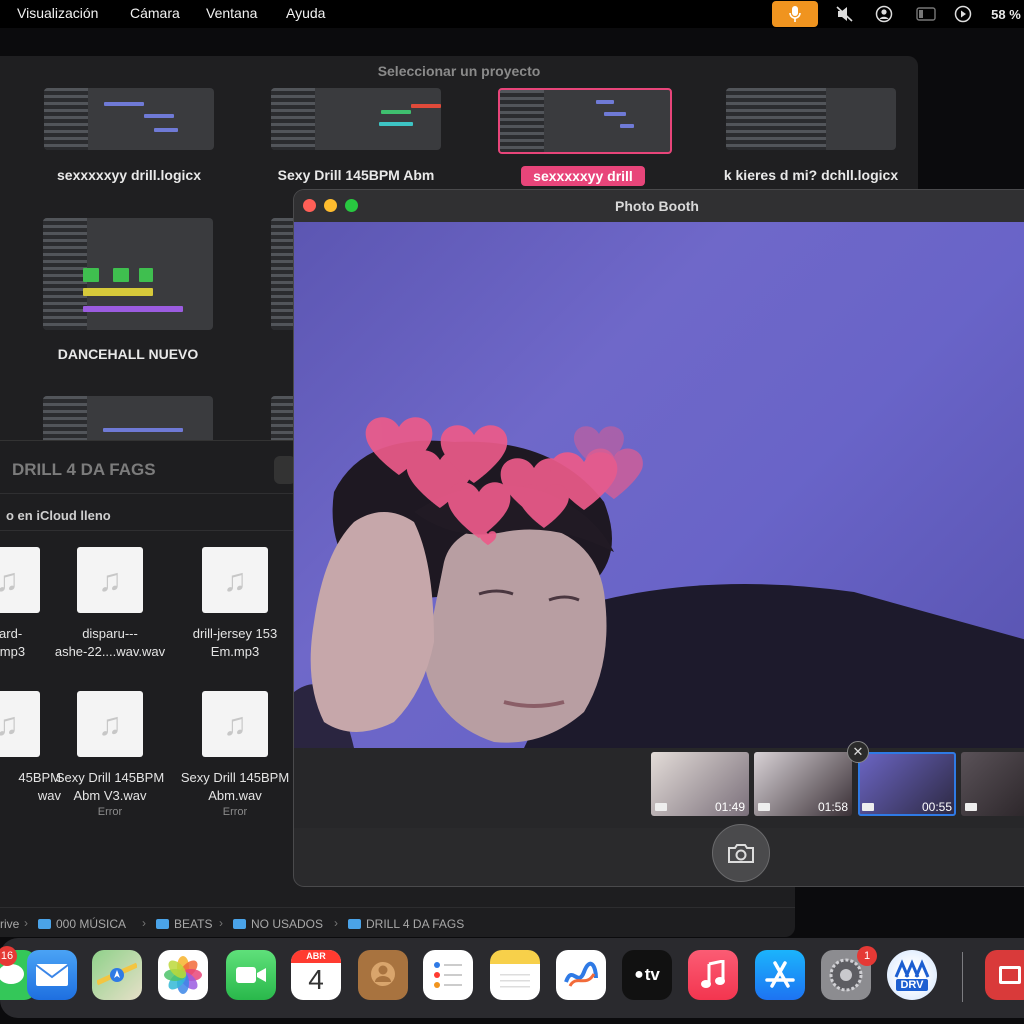 The image size is (1024, 1024). What do you see at coordinates (305, 13) in the screenshot?
I see `menu-ayuda: Ayuda` at bounding box center [305, 13].